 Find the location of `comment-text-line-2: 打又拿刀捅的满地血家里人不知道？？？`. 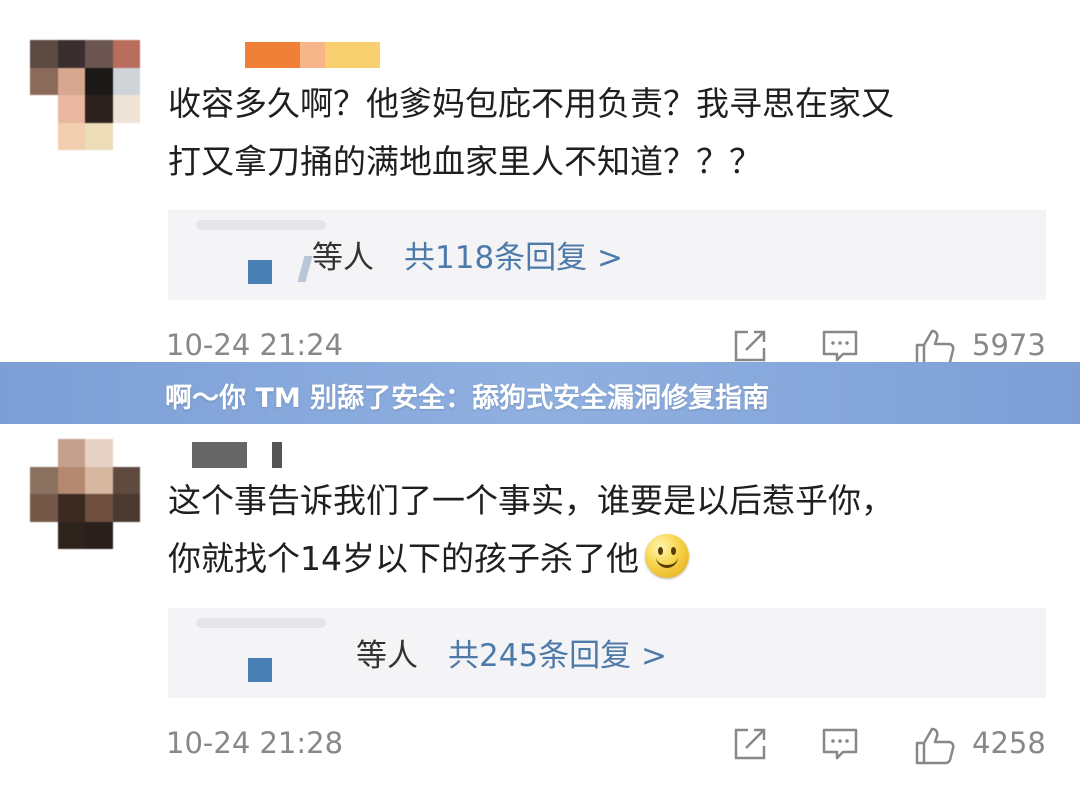

comment-text-line-2: 打又拿刀捅的满地血家里人不知道？？？ is located at coordinates (465, 161).